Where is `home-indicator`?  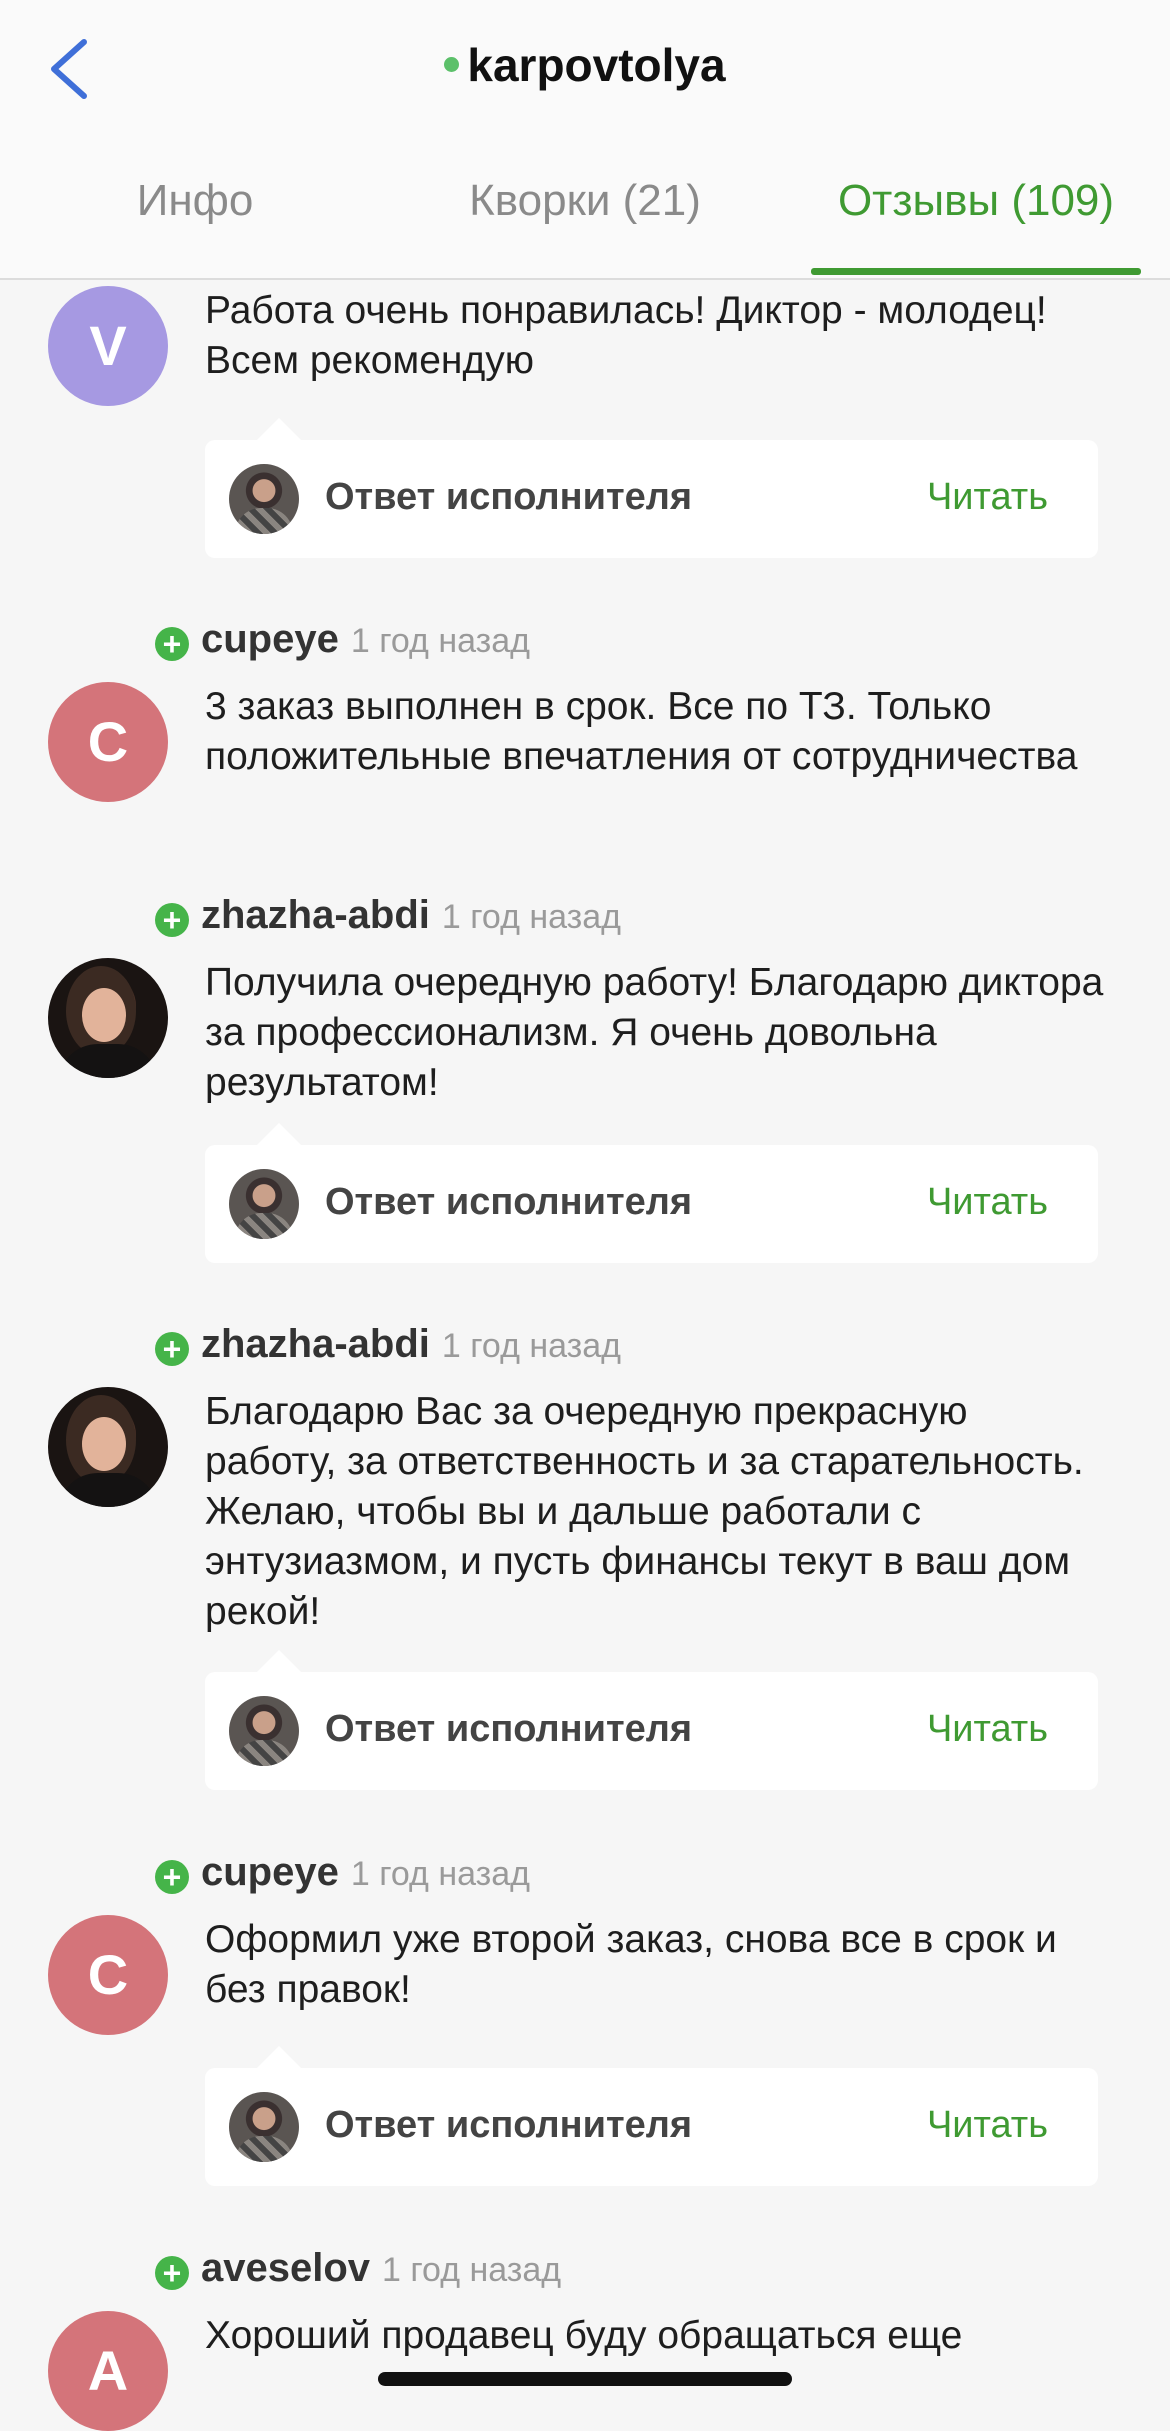 home-indicator is located at coordinates (585, 2379).